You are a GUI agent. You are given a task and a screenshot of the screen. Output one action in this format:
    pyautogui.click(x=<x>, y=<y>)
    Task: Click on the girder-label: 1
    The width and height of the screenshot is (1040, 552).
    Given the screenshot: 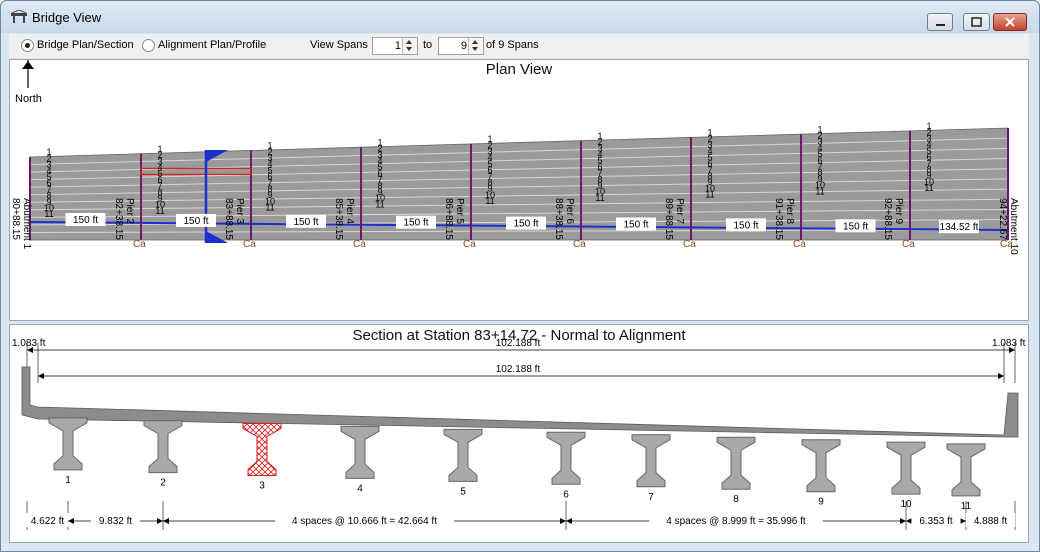 What is the action you would take?
    pyautogui.click(x=68, y=480)
    